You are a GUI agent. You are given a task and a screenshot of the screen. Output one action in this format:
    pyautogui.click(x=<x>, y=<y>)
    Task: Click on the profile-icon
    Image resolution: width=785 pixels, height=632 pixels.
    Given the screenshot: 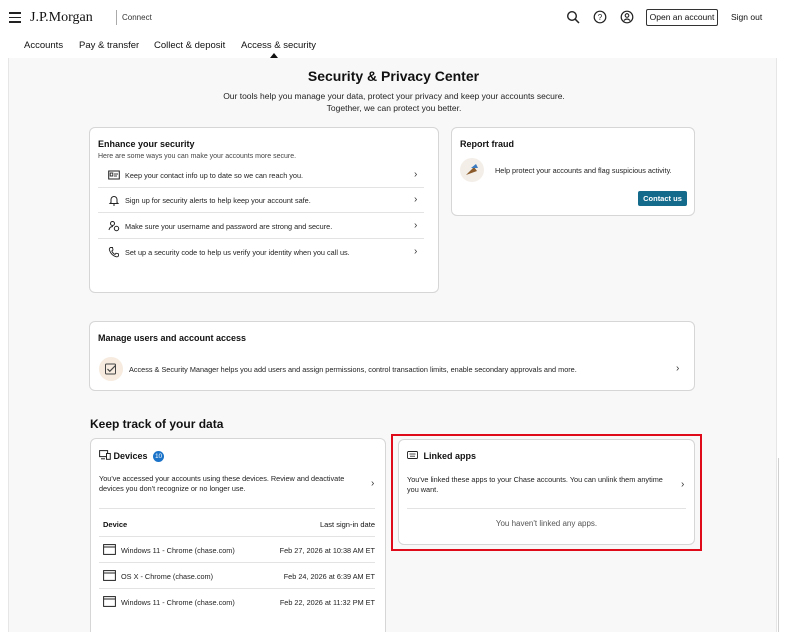 What is the action you would take?
    pyautogui.click(x=627, y=17)
    